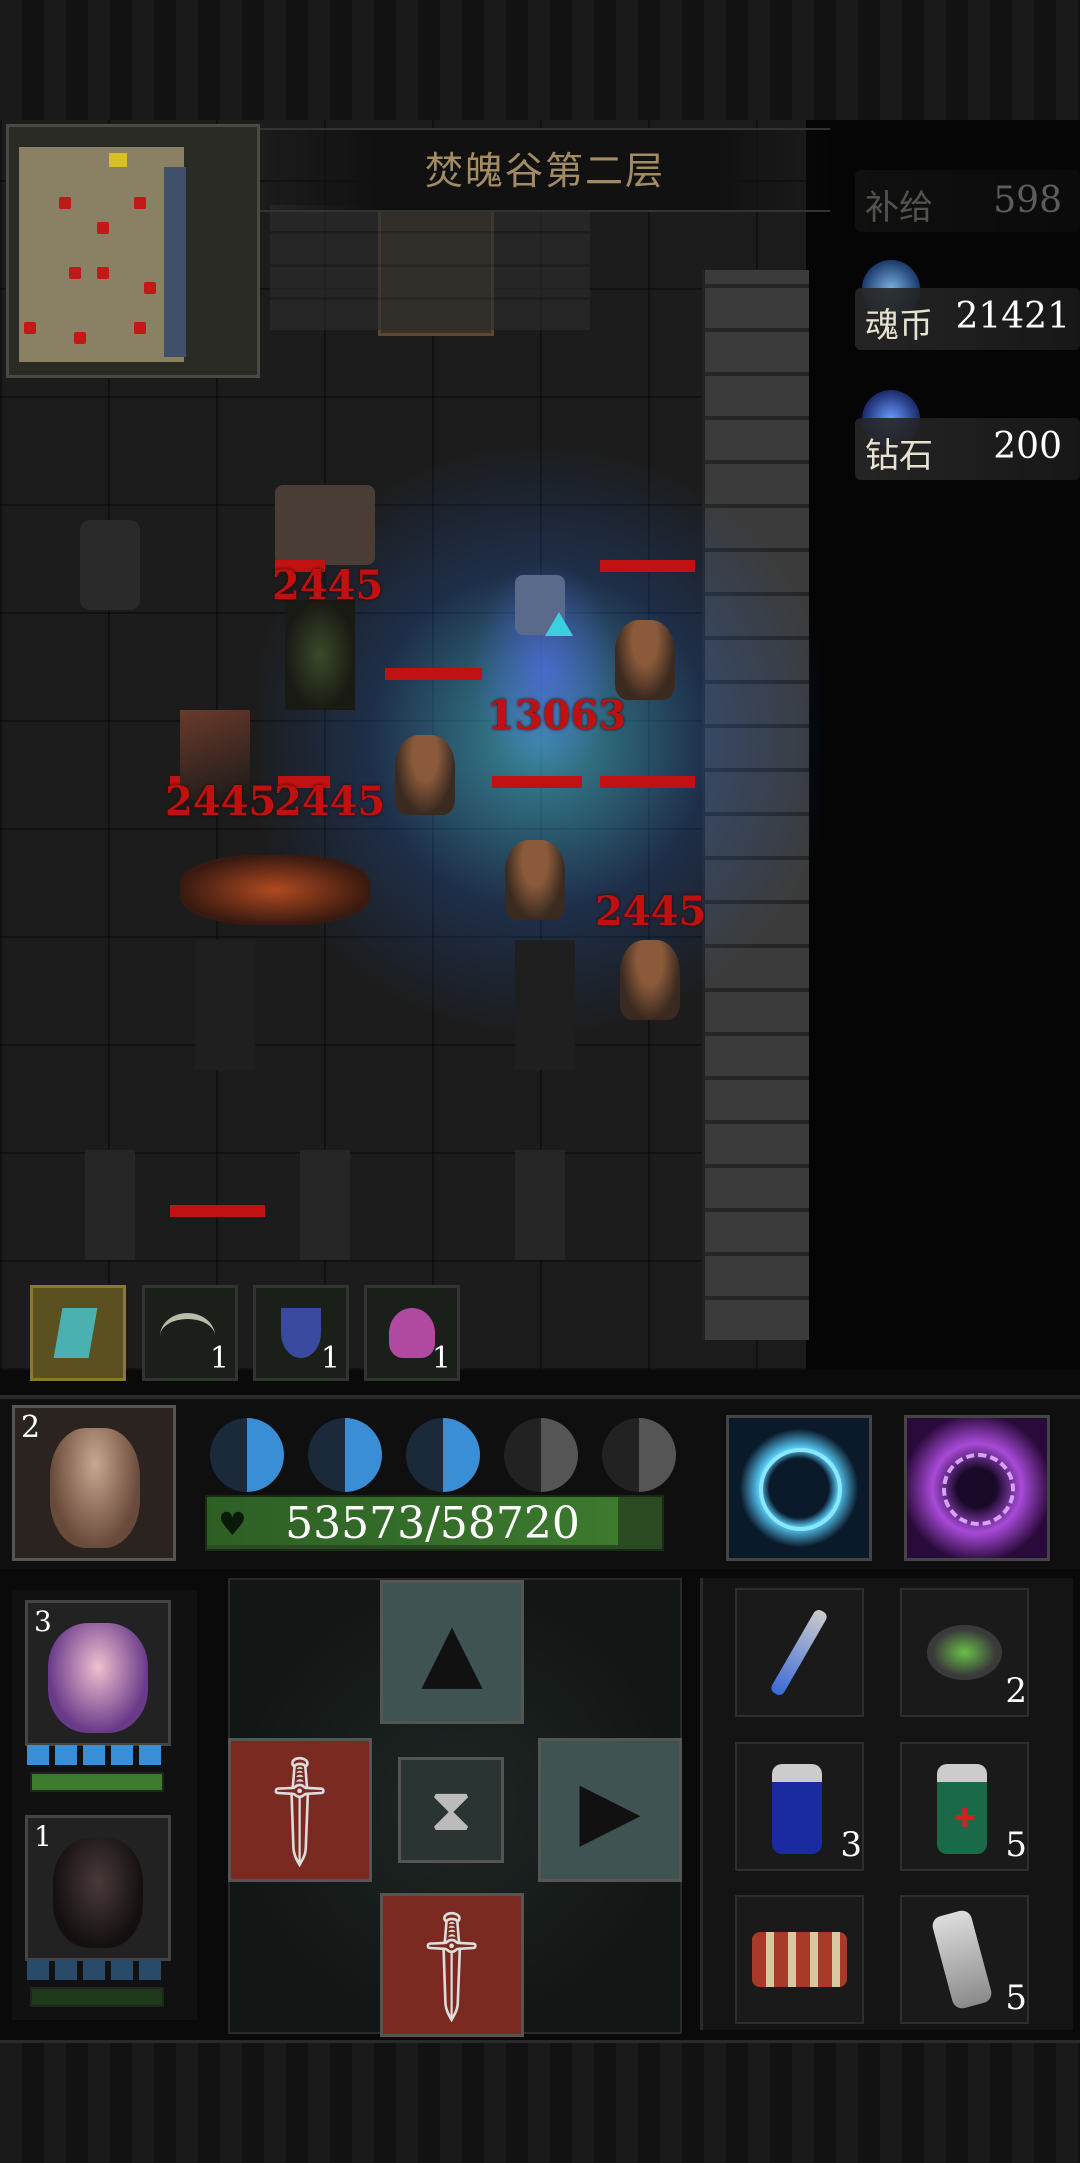 The height and width of the screenshot is (2163, 1080). What do you see at coordinates (275, 890) in the screenshot?
I see `slime-cluster` at bounding box center [275, 890].